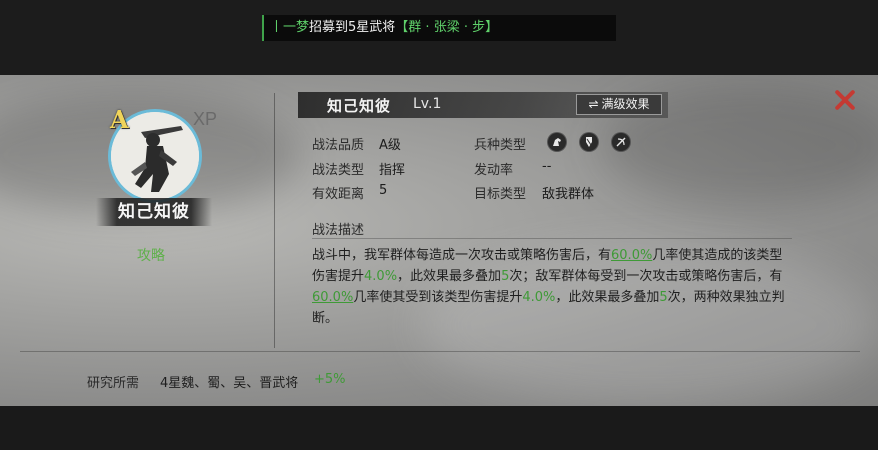 This screenshot has height=450, width=878. I want to click on strategy-guide-link: 攻略, so click(151, 255).